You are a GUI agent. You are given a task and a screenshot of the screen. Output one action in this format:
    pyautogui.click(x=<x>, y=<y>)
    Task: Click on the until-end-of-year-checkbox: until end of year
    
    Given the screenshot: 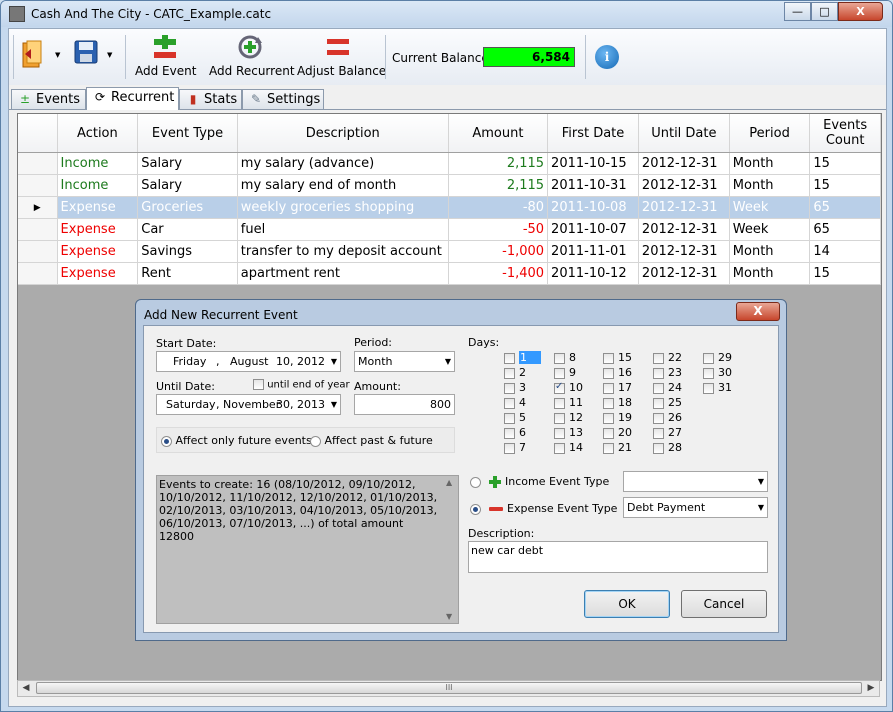 What is the action you would take?
    pyautogui.click(x=301, y=385)
    